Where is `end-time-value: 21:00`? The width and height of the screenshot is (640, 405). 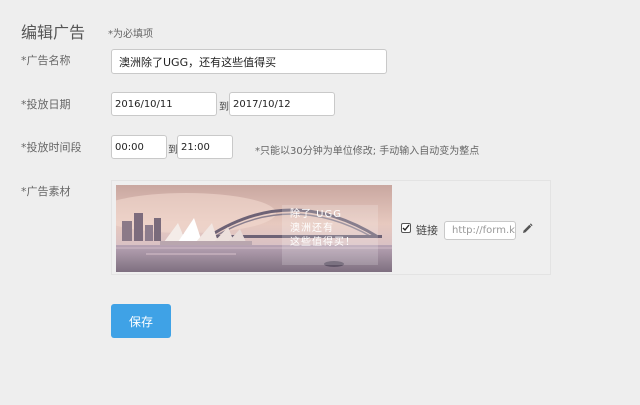 end-time-value: 21:00 is located at coordinates (195, 147).